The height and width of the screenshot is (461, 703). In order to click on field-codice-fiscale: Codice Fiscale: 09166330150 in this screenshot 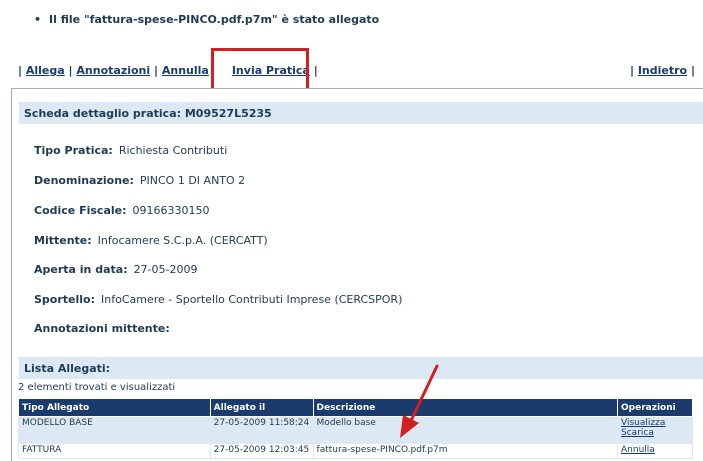, I will do `click(121, 210)`.